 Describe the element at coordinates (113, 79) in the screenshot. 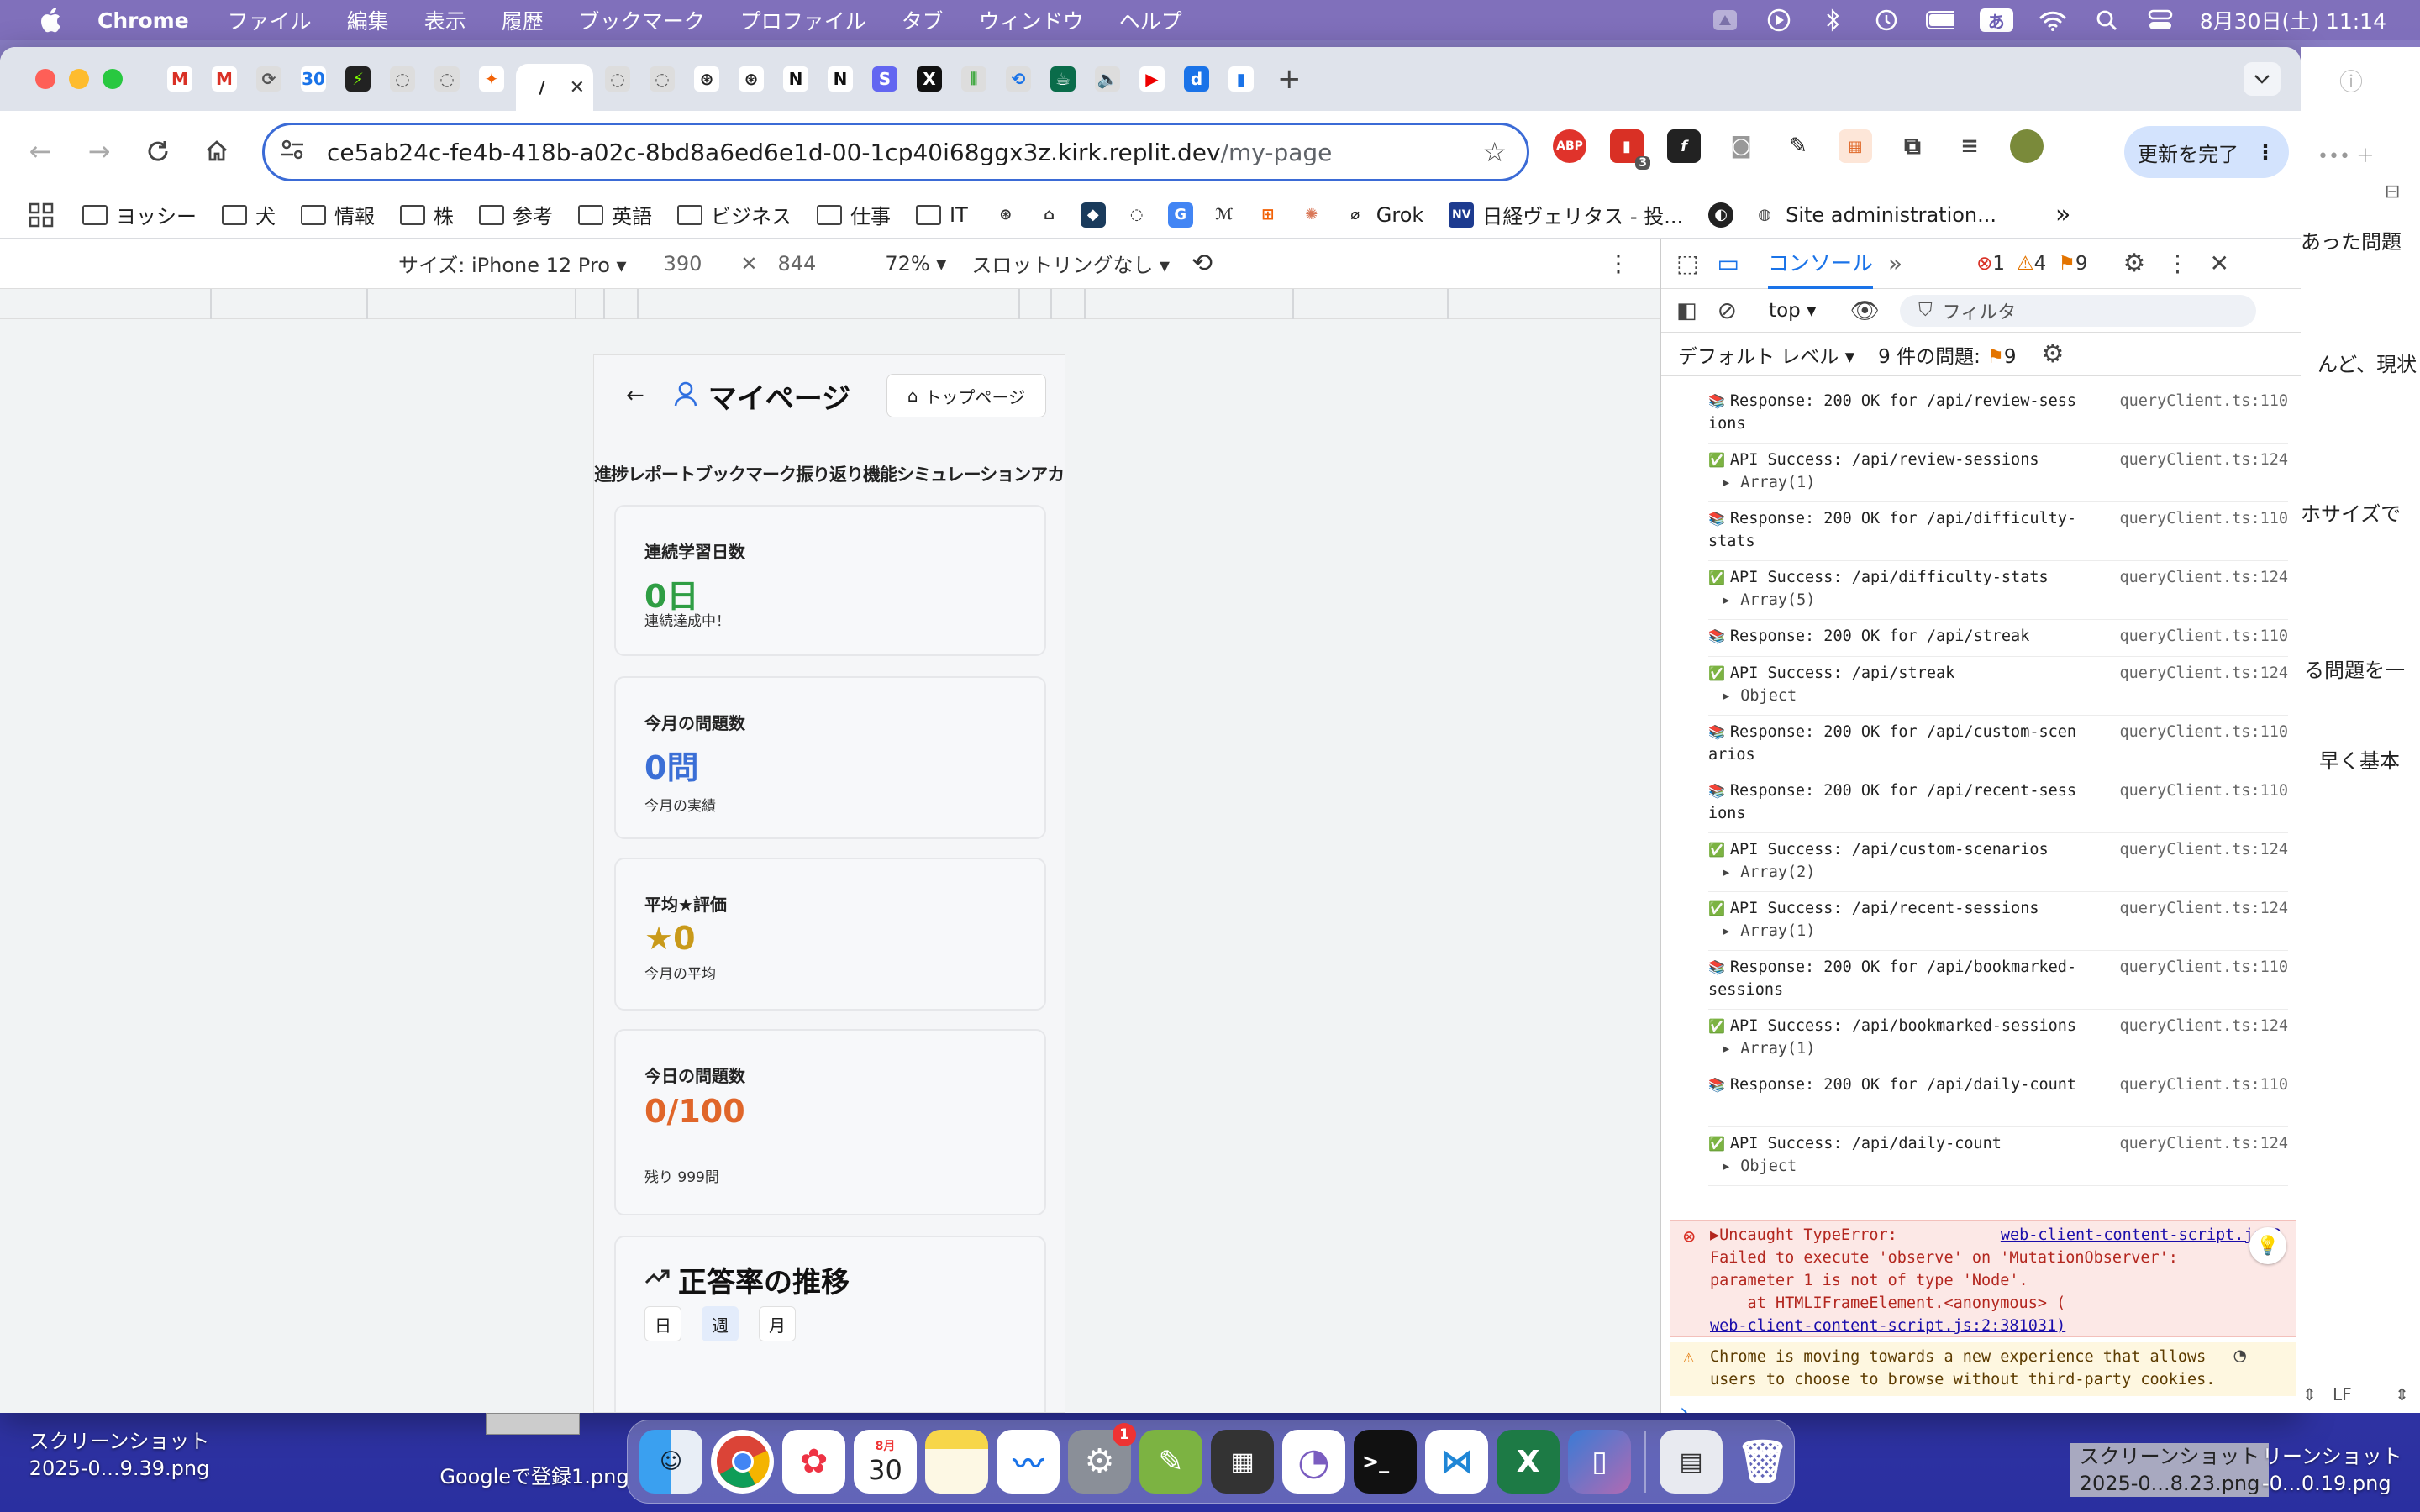

I see `zoom-window-button` at that location.